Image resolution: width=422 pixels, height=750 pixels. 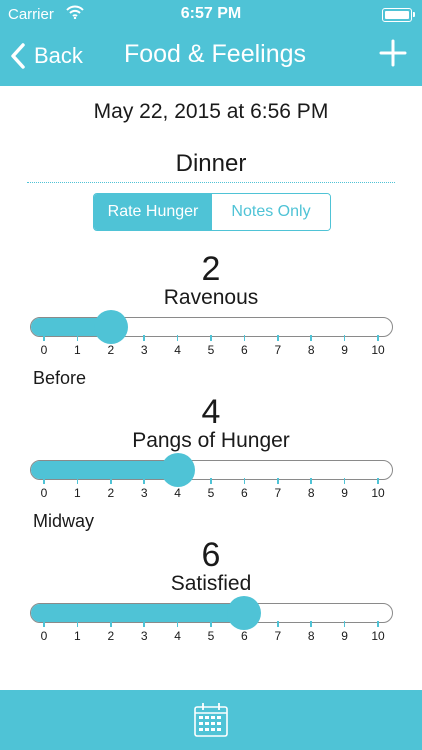 What do you see at coordinates (211, 412) in the screenshot?
I see `rating-value: 4` at bounding box center [211, 412].